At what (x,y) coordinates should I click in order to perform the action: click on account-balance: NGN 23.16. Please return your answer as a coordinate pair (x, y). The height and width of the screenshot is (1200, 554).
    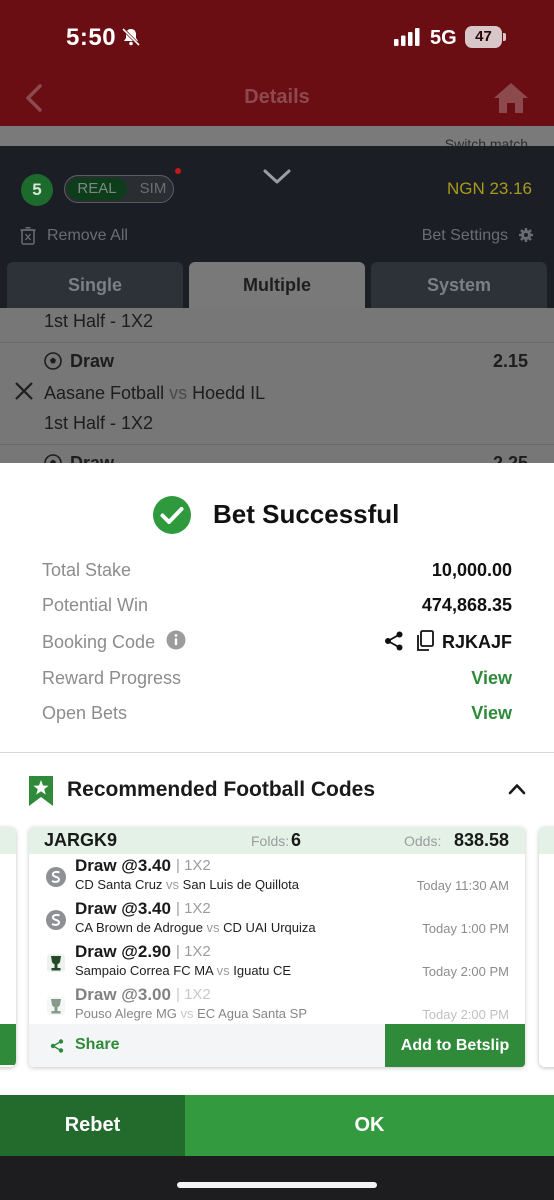
    Looking at the image, I should click on (489, 188).